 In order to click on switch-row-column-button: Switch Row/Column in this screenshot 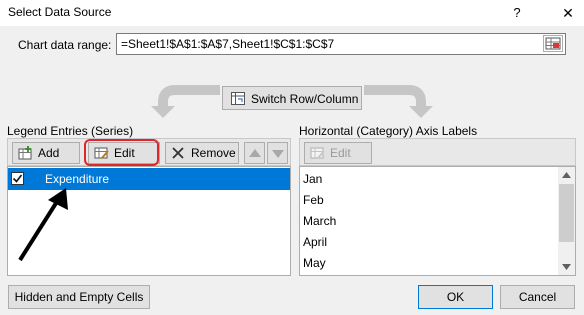, I will do `click(292, 98)`.